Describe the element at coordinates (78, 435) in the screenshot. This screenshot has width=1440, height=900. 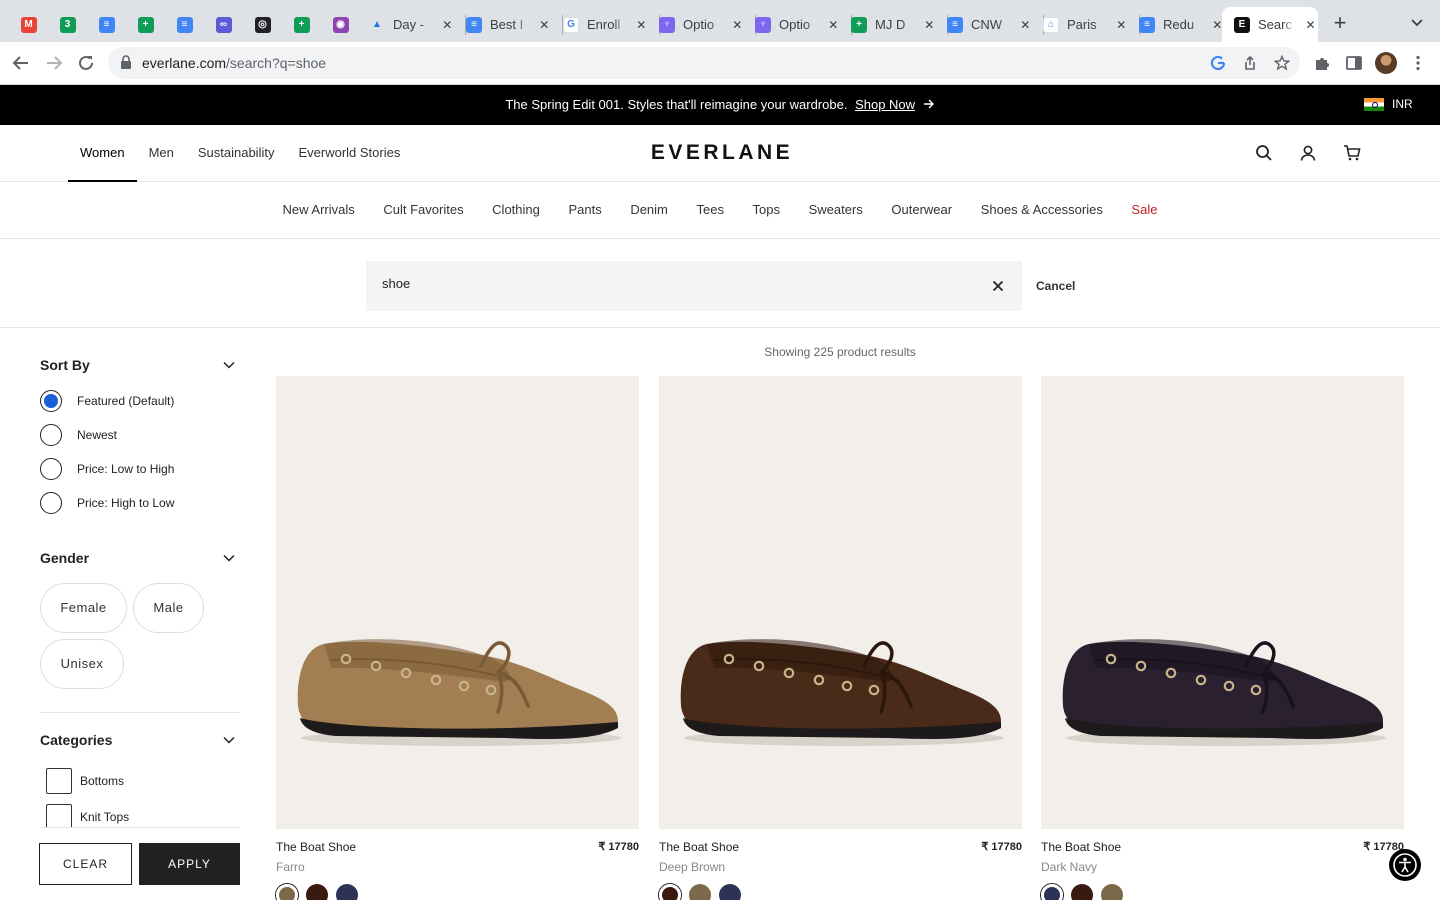
I see `sort-option: Newest` at that location.